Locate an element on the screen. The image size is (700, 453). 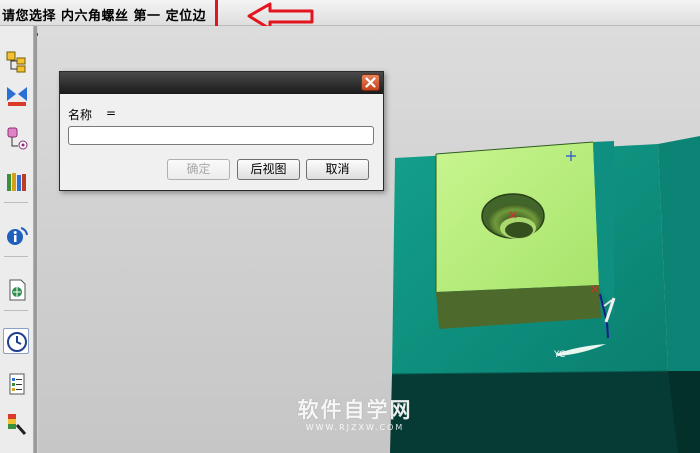
watermark: 软件自学网 WWW.RJZXW.COM is located at coordinates (355, 413).